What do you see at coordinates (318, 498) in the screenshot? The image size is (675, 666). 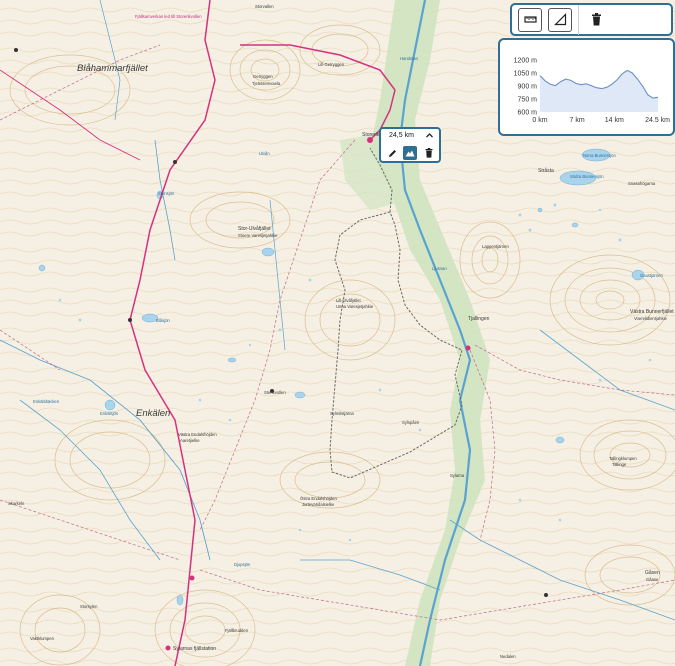 I see `place-label: Östra Endalshöjden` at bounding box center [318, 498].